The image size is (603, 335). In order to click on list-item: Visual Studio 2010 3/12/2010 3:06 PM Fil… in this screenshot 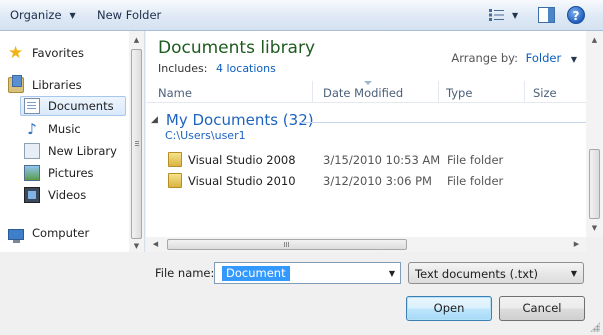, I will do `click(372, 181)`.